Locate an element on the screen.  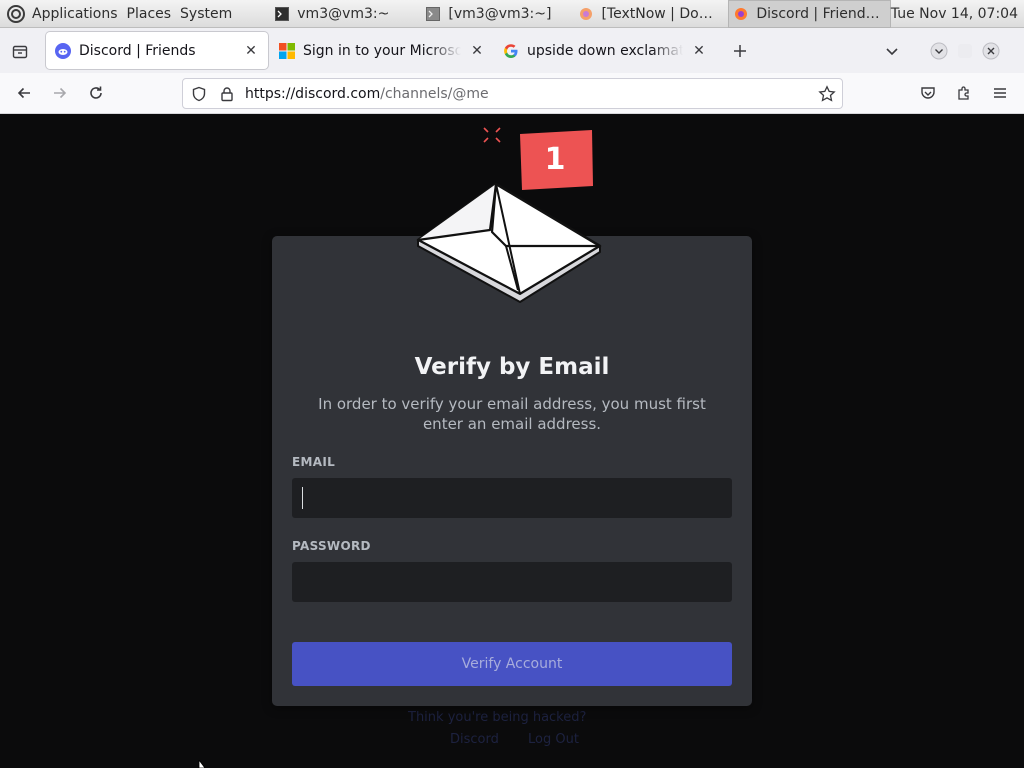
url-path: /channels/@me is located at coordinates (434, 93).